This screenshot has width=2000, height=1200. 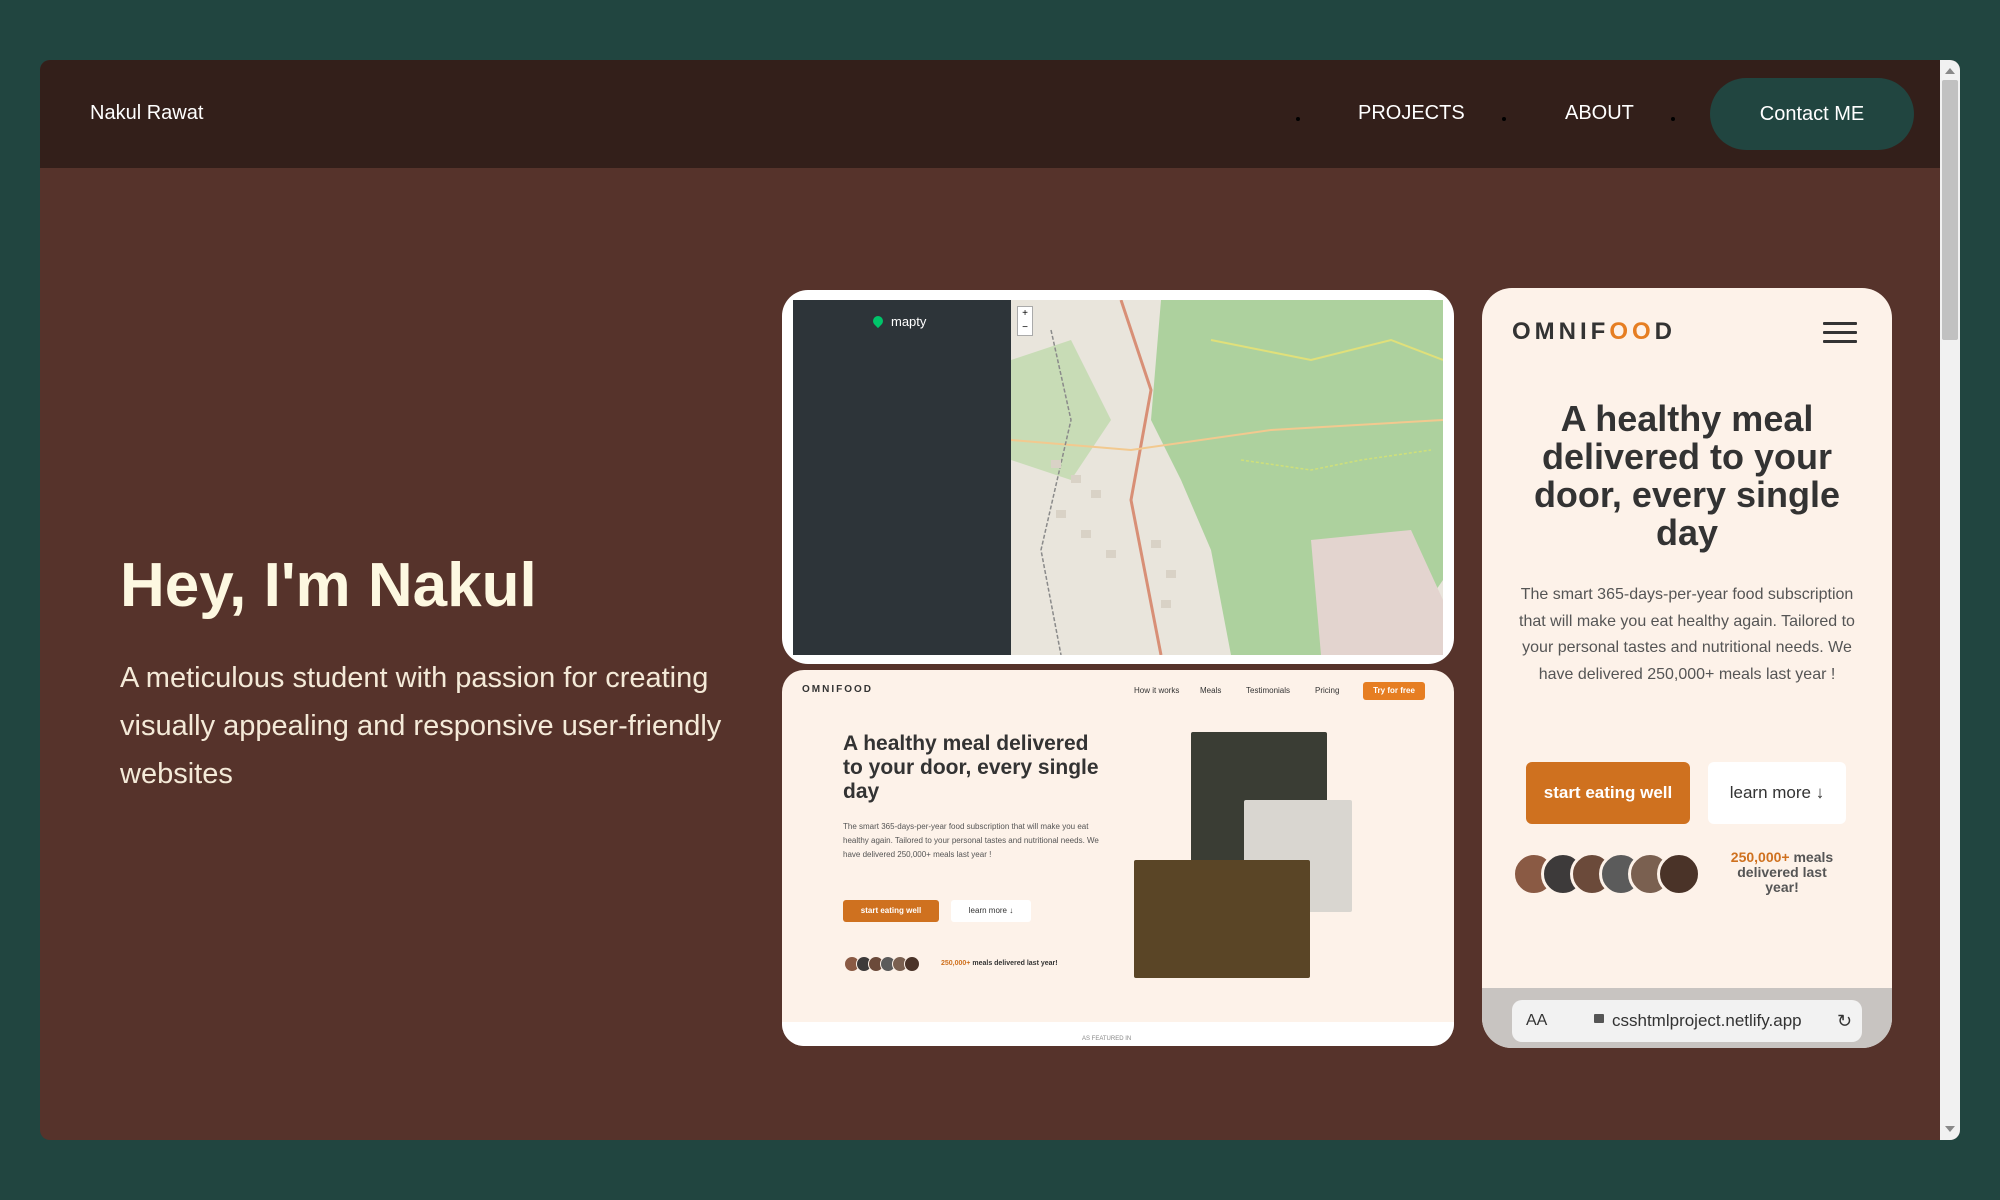 What do you see at coordinates (1707, 1020) in the screenshot?
I see `url-text: csshtmlproject.netlify.app` at bounding box center [1707, 1020].